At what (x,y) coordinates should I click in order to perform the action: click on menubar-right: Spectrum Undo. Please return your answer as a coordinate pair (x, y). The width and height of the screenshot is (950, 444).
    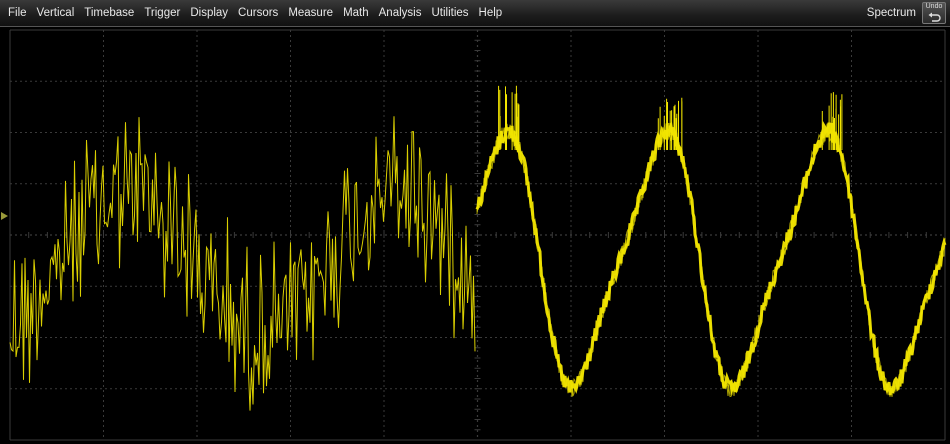
    Looking at the image, I should click on (905, 13).